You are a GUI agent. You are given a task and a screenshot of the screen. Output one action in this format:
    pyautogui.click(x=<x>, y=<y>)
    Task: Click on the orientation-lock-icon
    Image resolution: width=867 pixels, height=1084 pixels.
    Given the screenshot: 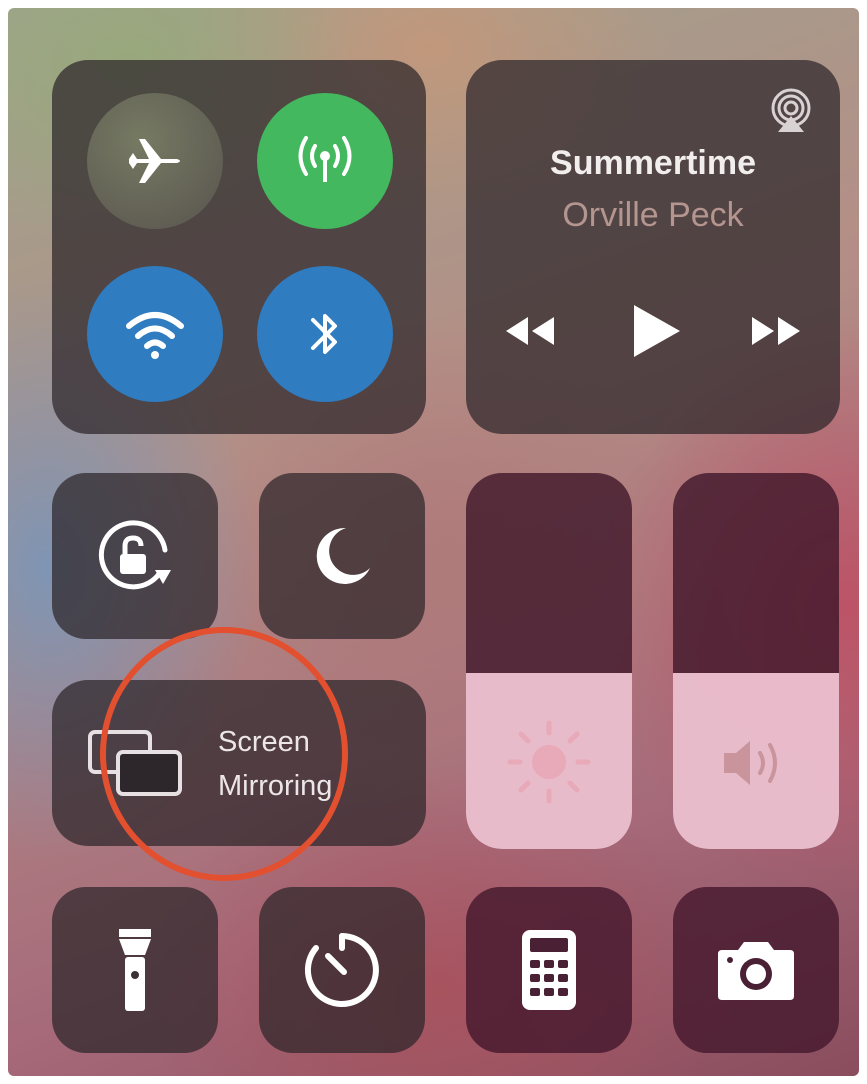 What is the action you would take?
    pyautogui.click(x=134, y=555)
    